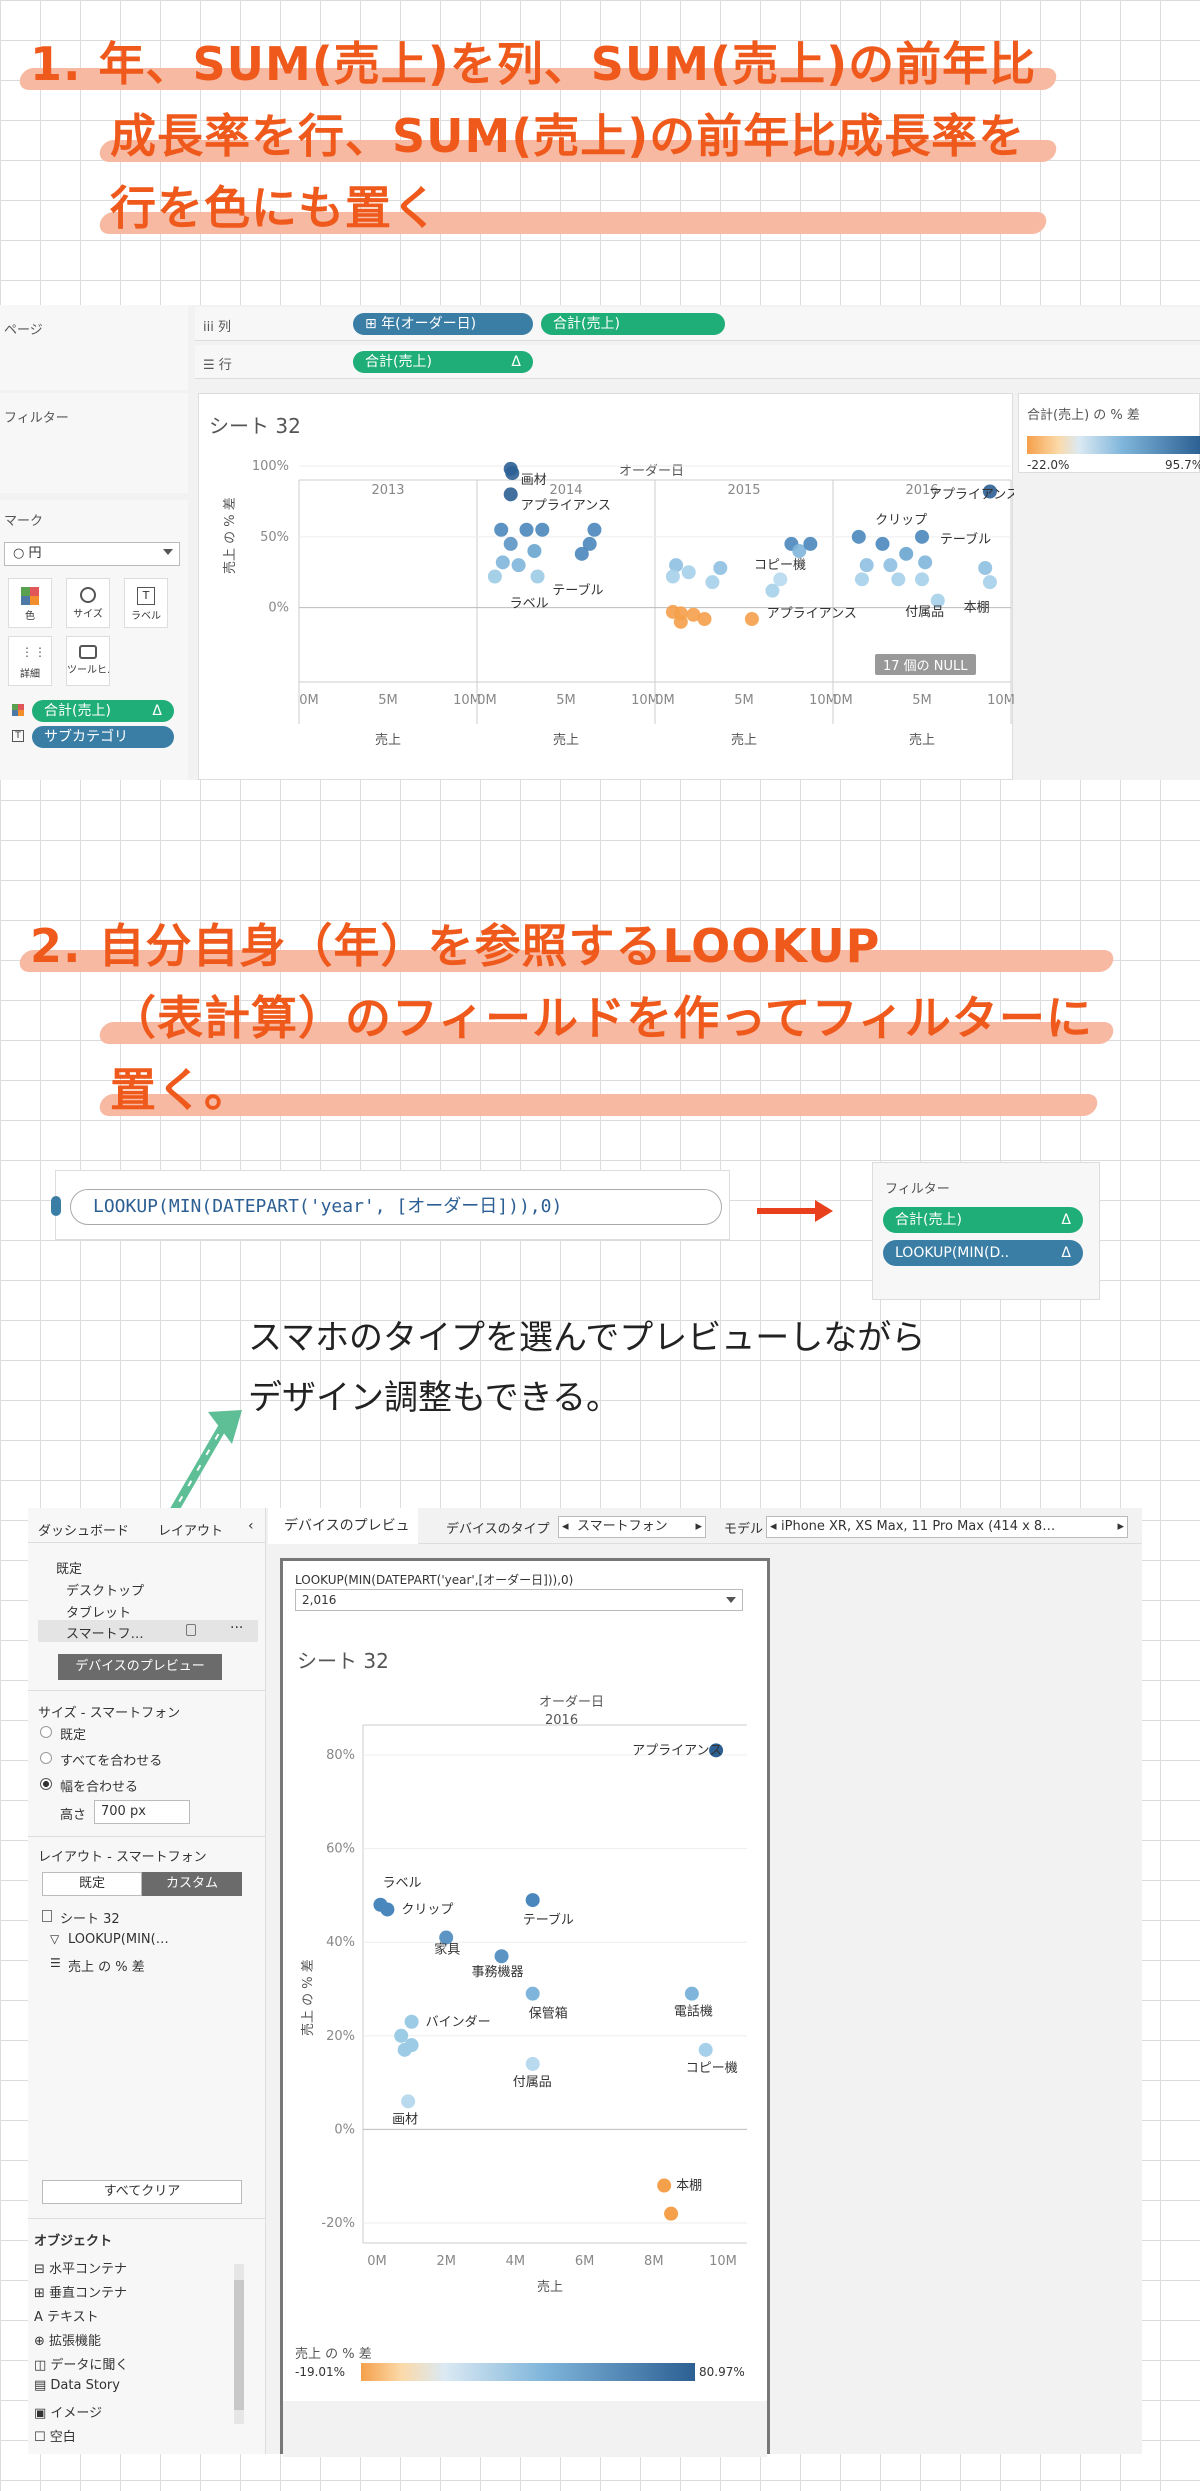  I want to click on collapse-icon: ‹, so click(251, 1526).